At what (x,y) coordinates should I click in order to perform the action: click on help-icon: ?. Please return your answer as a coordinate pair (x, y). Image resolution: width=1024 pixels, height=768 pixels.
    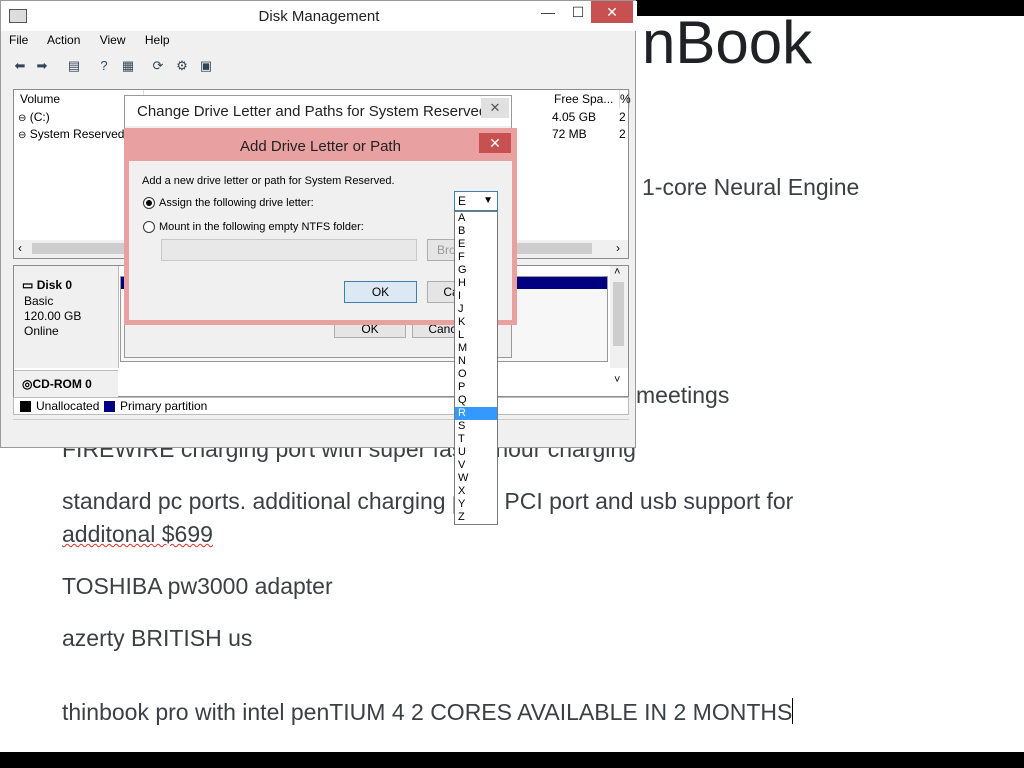
    Looking at the image, I should click on (104, 66).